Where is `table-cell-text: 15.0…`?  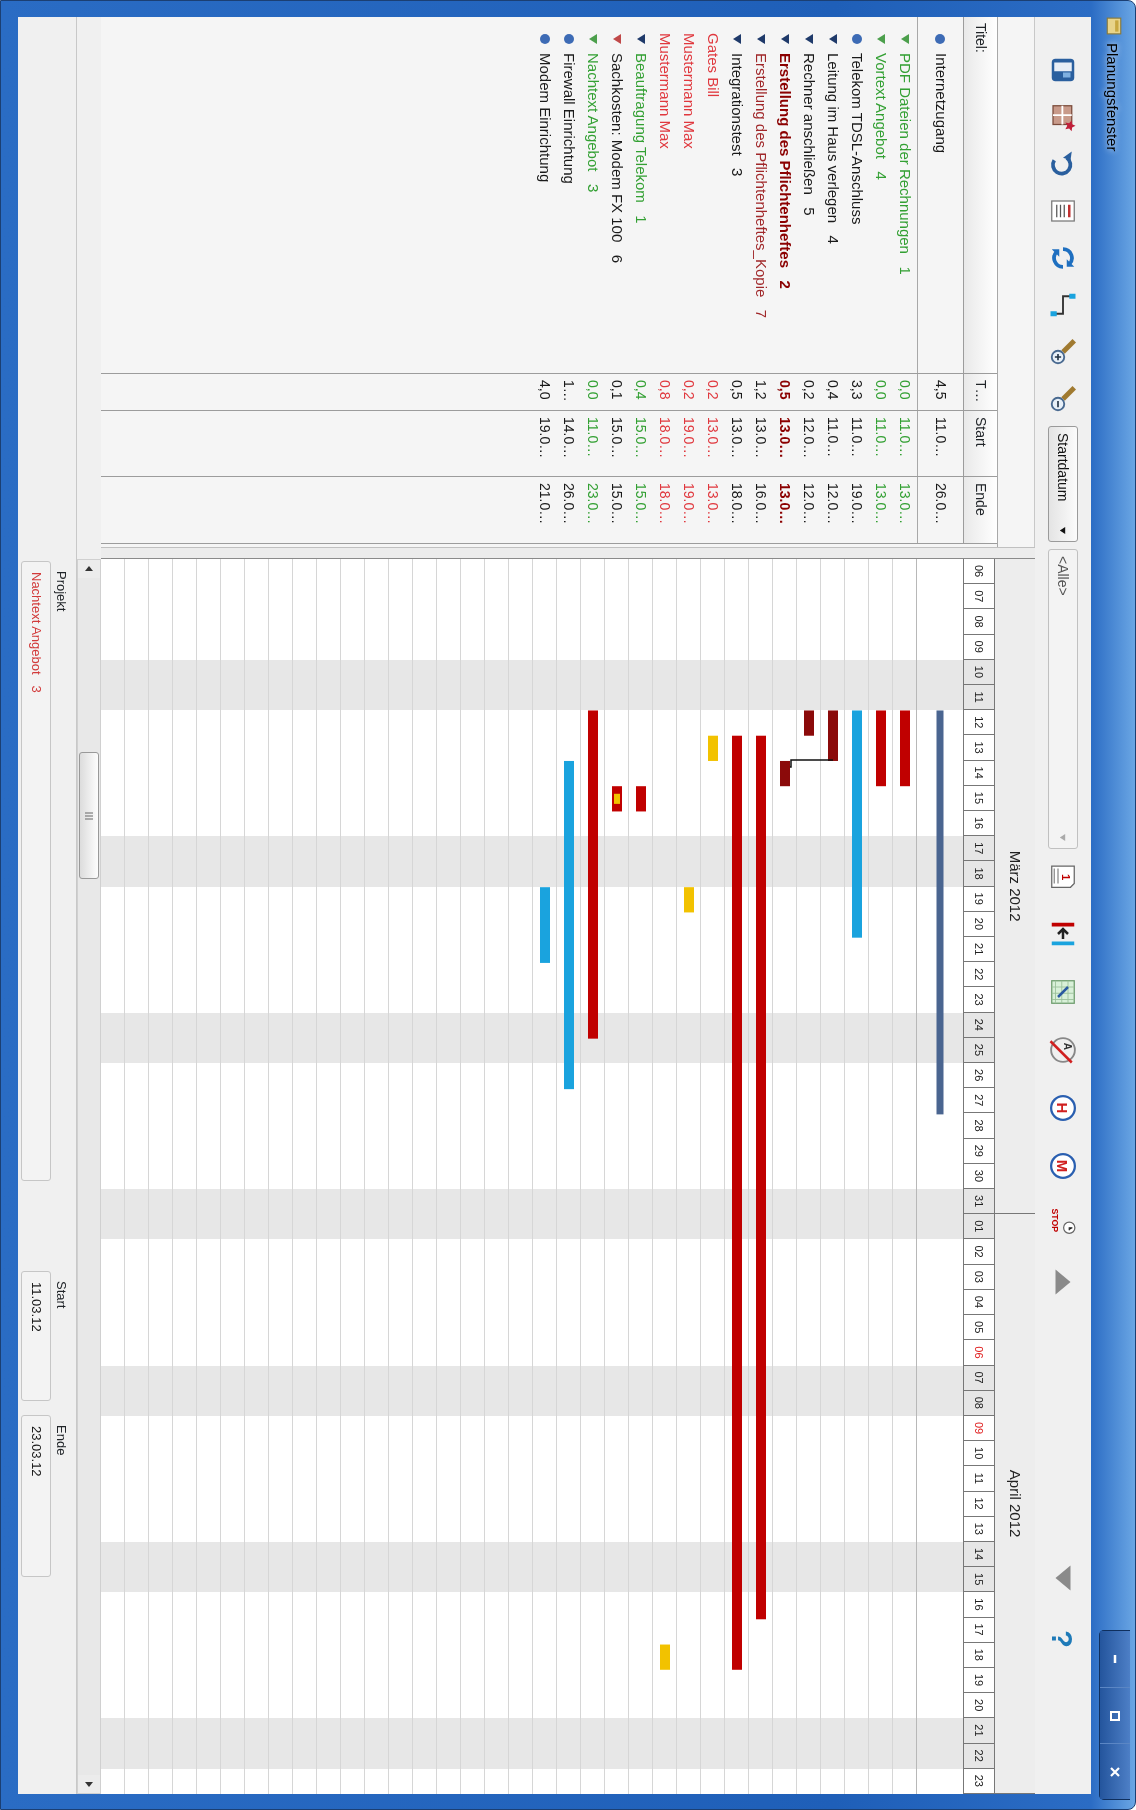
table-cell-text: 15.0… is located at coordinates (641, 503).